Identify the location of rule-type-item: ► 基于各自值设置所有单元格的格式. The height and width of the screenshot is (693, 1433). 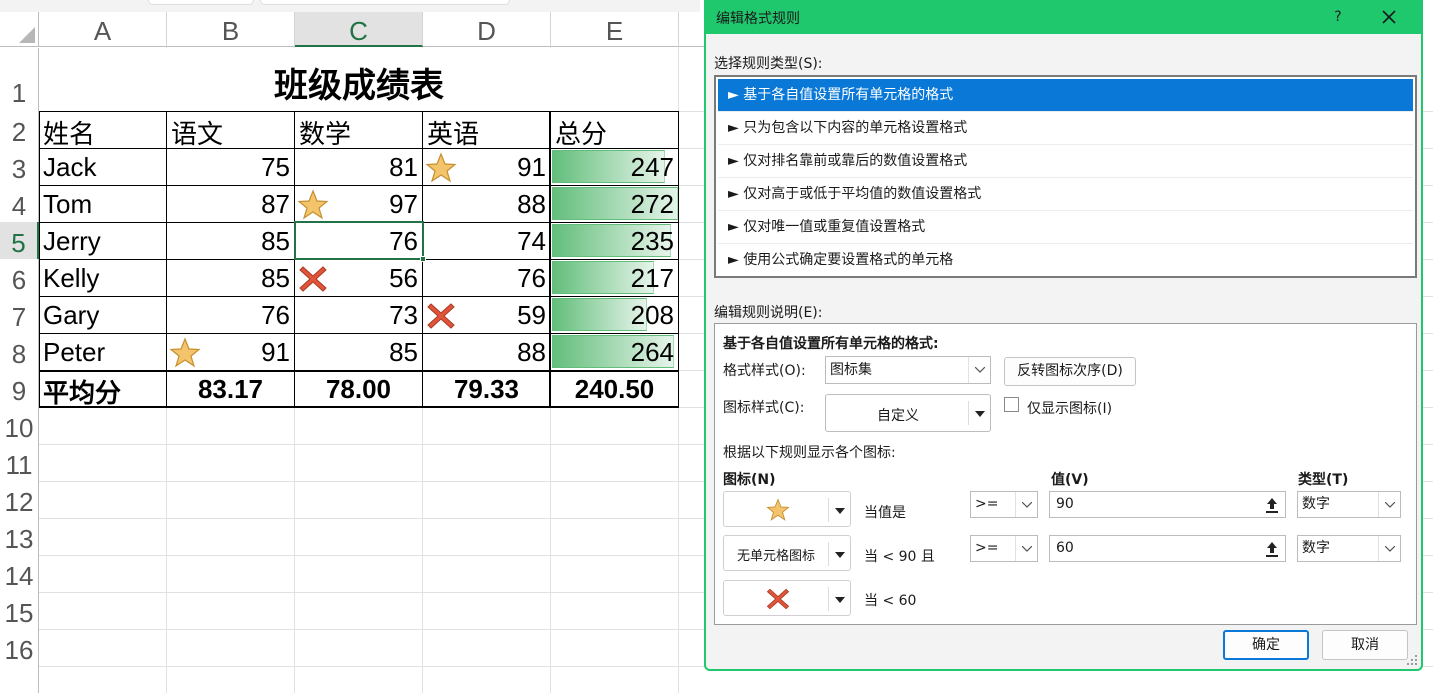
(1065, 95).